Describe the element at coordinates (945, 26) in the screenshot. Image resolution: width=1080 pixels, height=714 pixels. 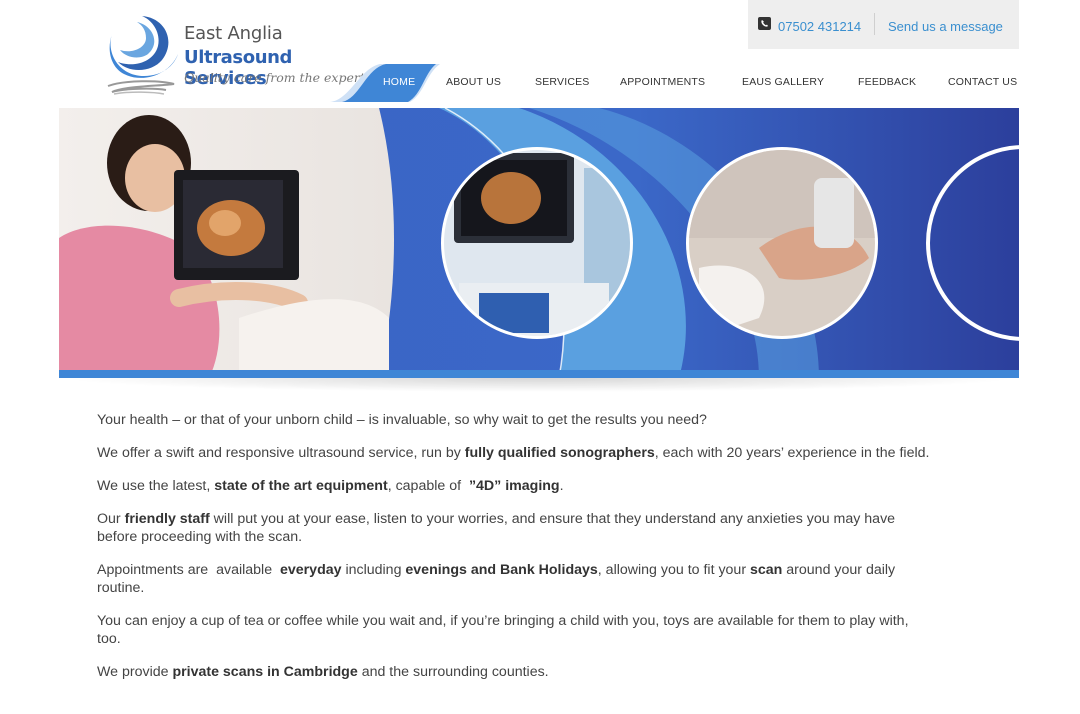
I see `send-message-link: Send us a message` at that location.